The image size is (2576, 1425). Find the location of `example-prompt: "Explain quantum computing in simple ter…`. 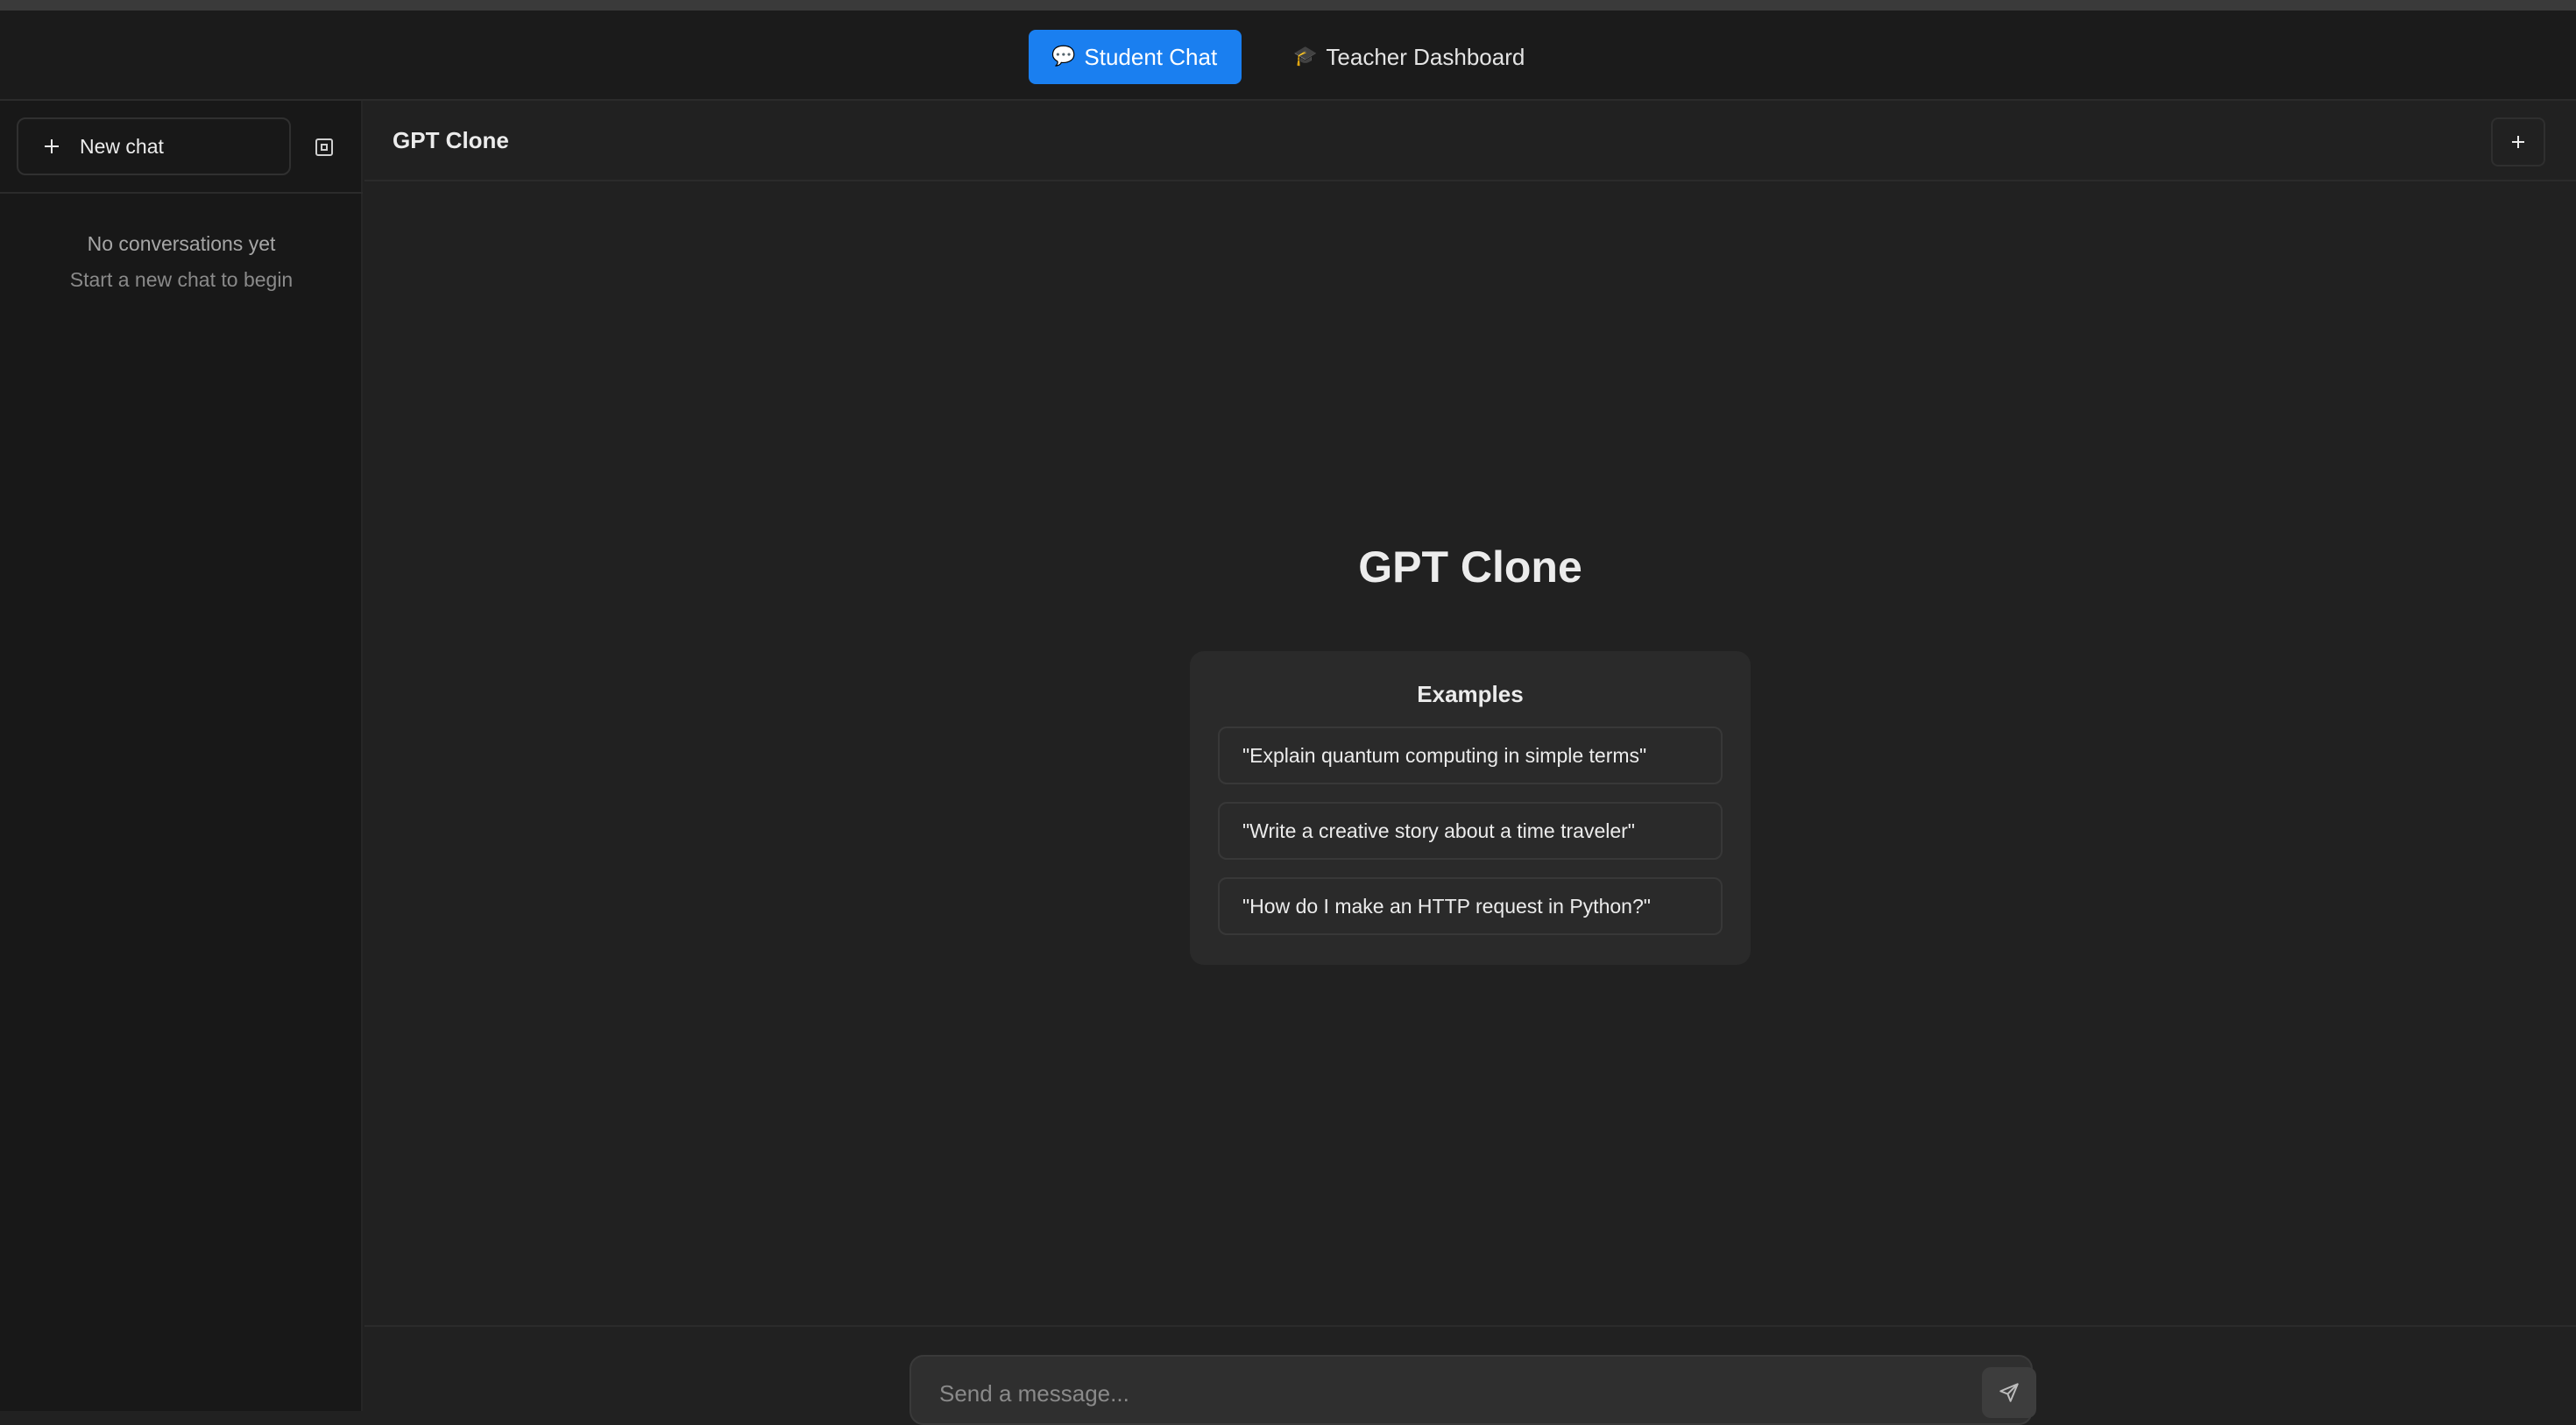

example-prompt: "Explain quantum computing in simple ter… is located at coordinates (1470, 755).